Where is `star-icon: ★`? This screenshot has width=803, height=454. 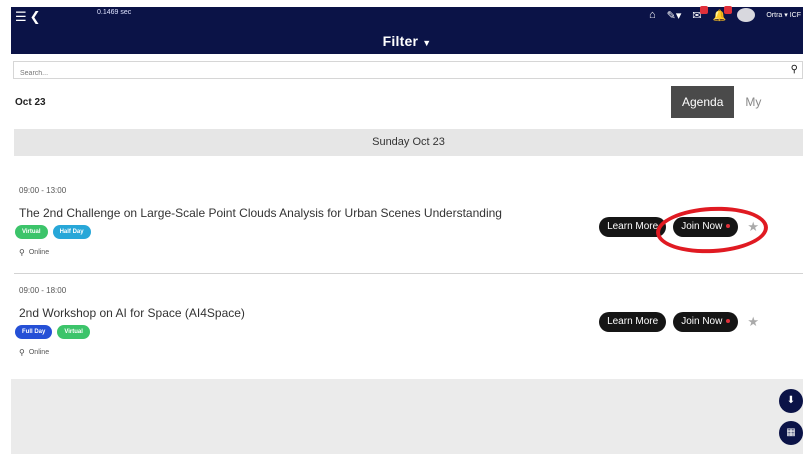
star-icon: ★ is located at coordinates (753, 322).